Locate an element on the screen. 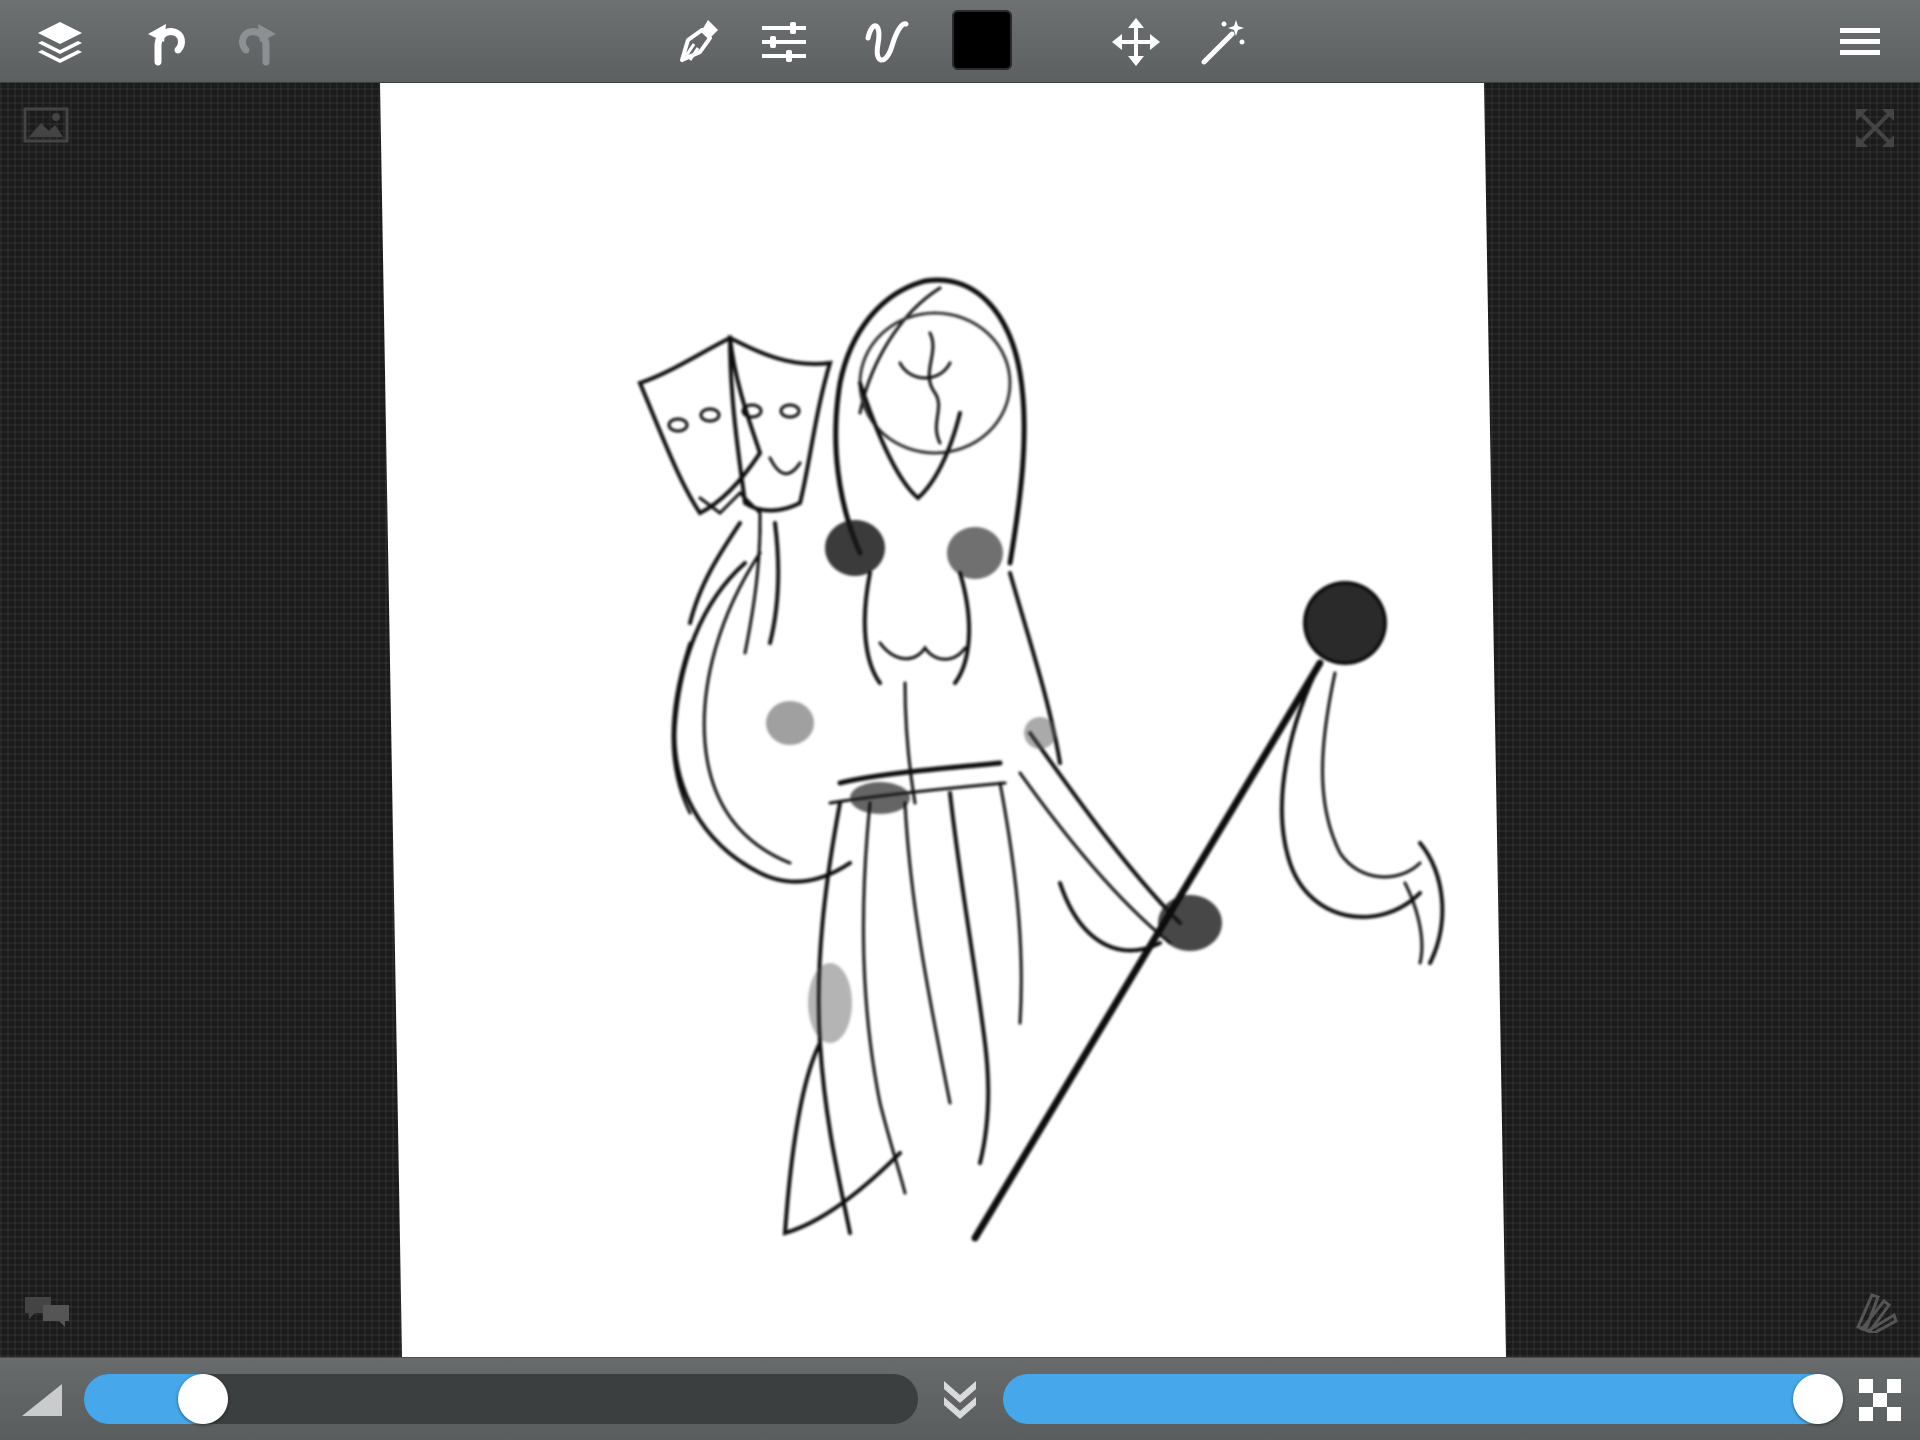 The width and height of the screenshot is (1920, 1440). swatches-icon is located at coordinates (1876, 1313).